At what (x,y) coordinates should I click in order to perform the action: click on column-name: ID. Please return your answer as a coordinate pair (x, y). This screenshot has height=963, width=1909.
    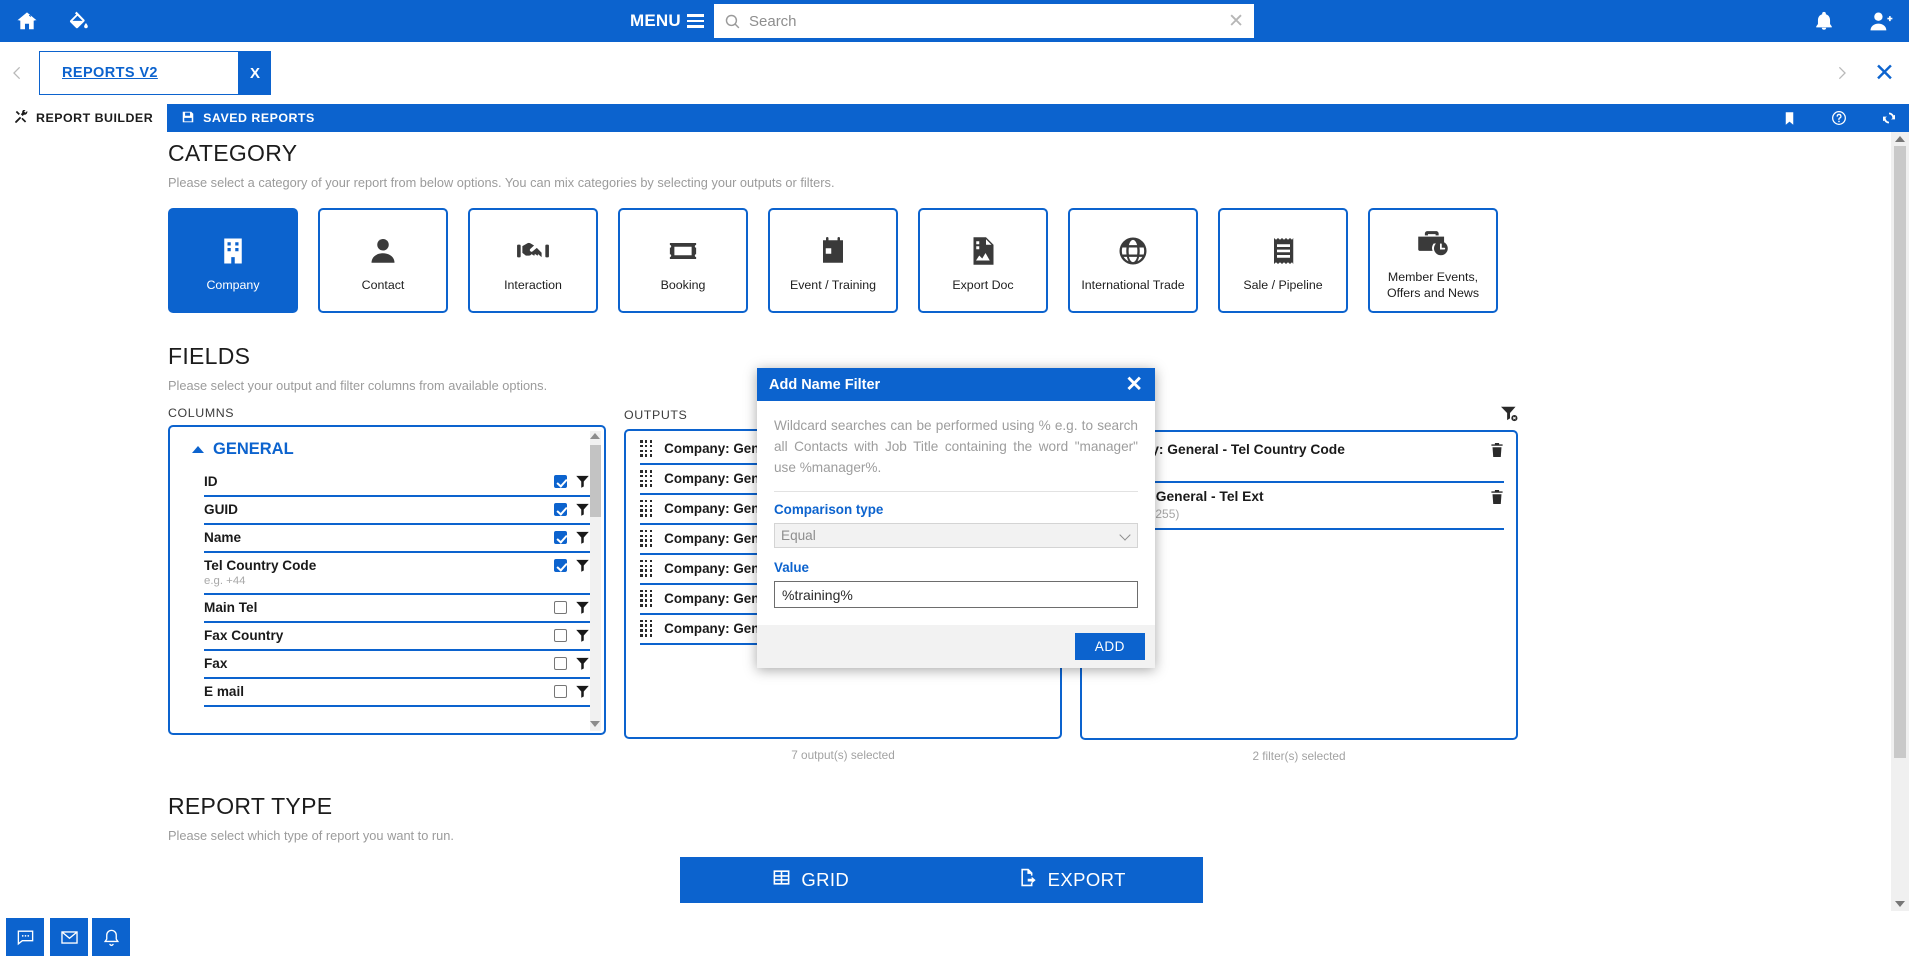
    Looking at the image, I should click on (211, 481).